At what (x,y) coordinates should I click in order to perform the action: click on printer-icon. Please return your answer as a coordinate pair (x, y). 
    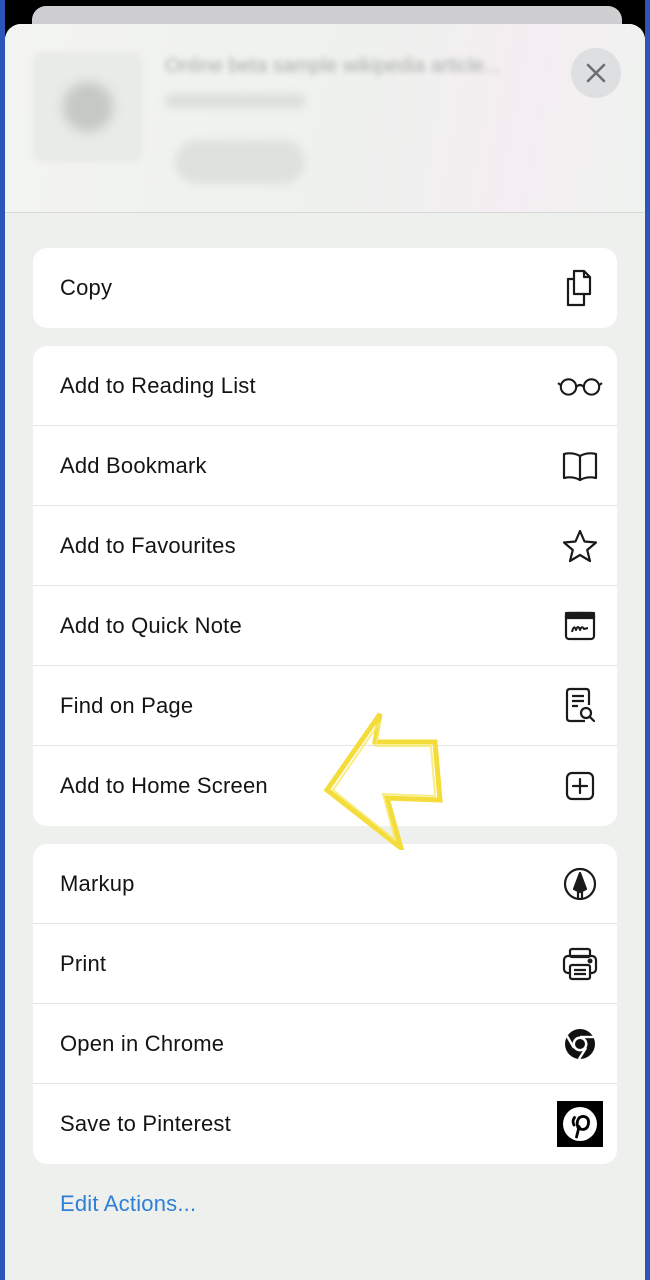
    Looking at the image, I should click on (580, 964).